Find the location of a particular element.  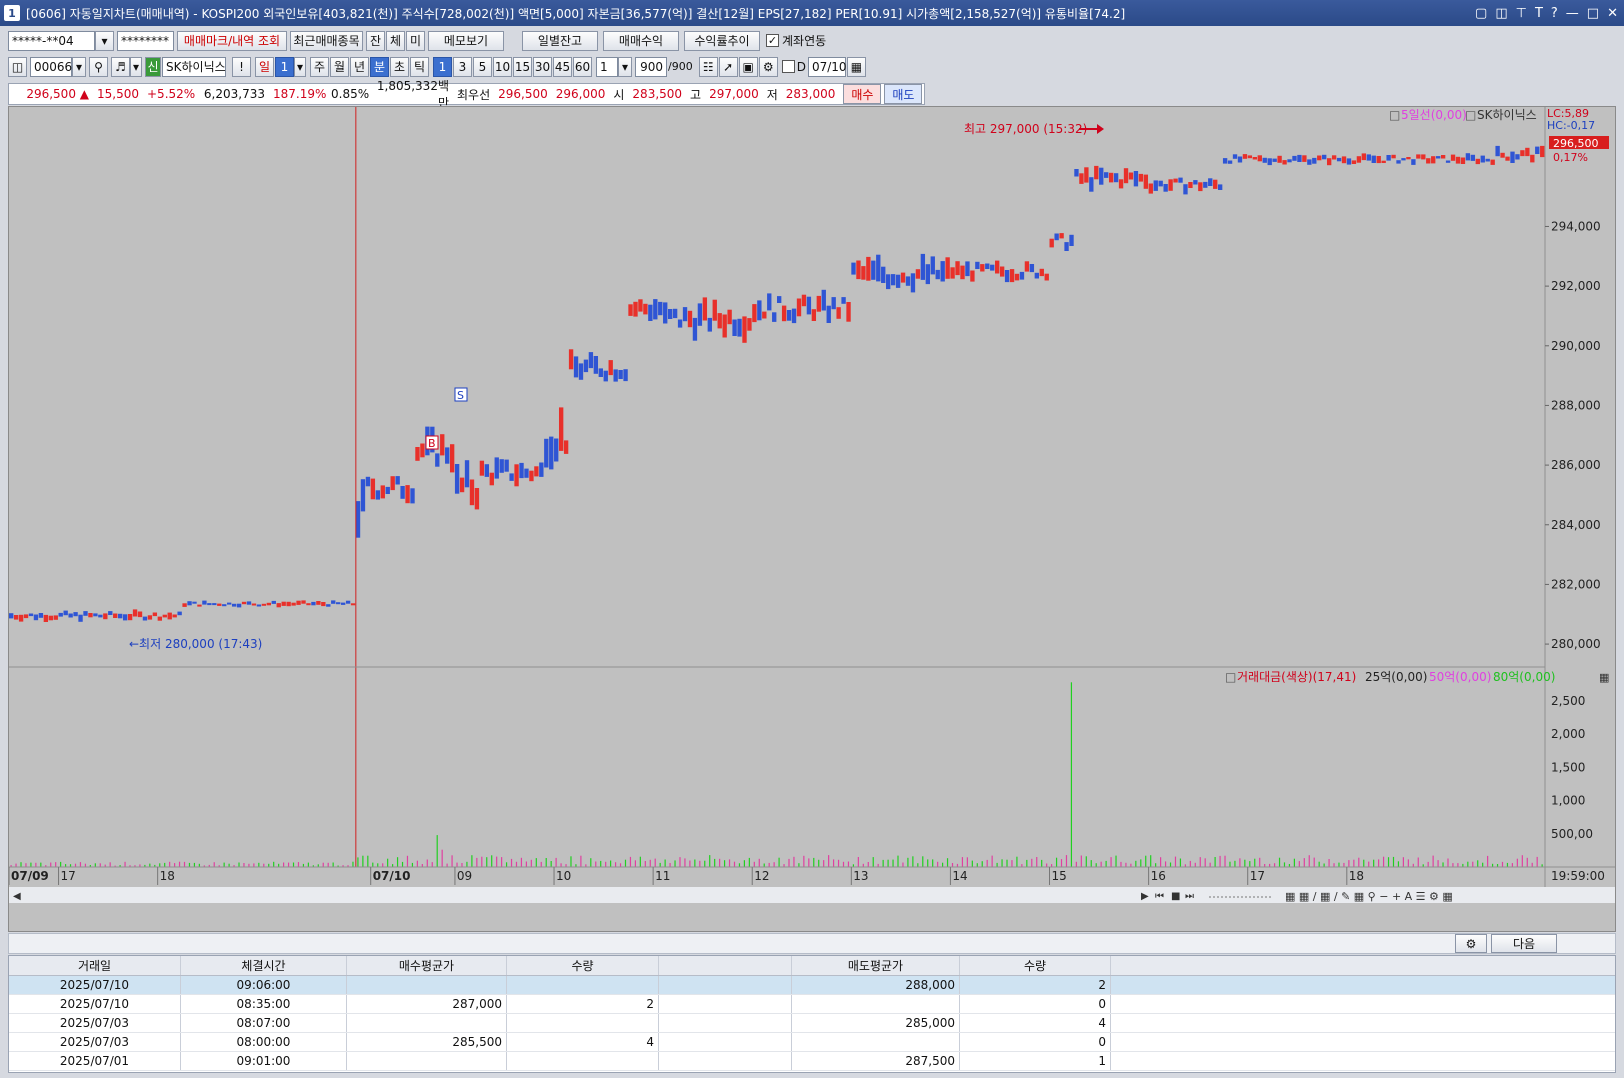

interval-button: 60 is located at coordinates (582, 66).